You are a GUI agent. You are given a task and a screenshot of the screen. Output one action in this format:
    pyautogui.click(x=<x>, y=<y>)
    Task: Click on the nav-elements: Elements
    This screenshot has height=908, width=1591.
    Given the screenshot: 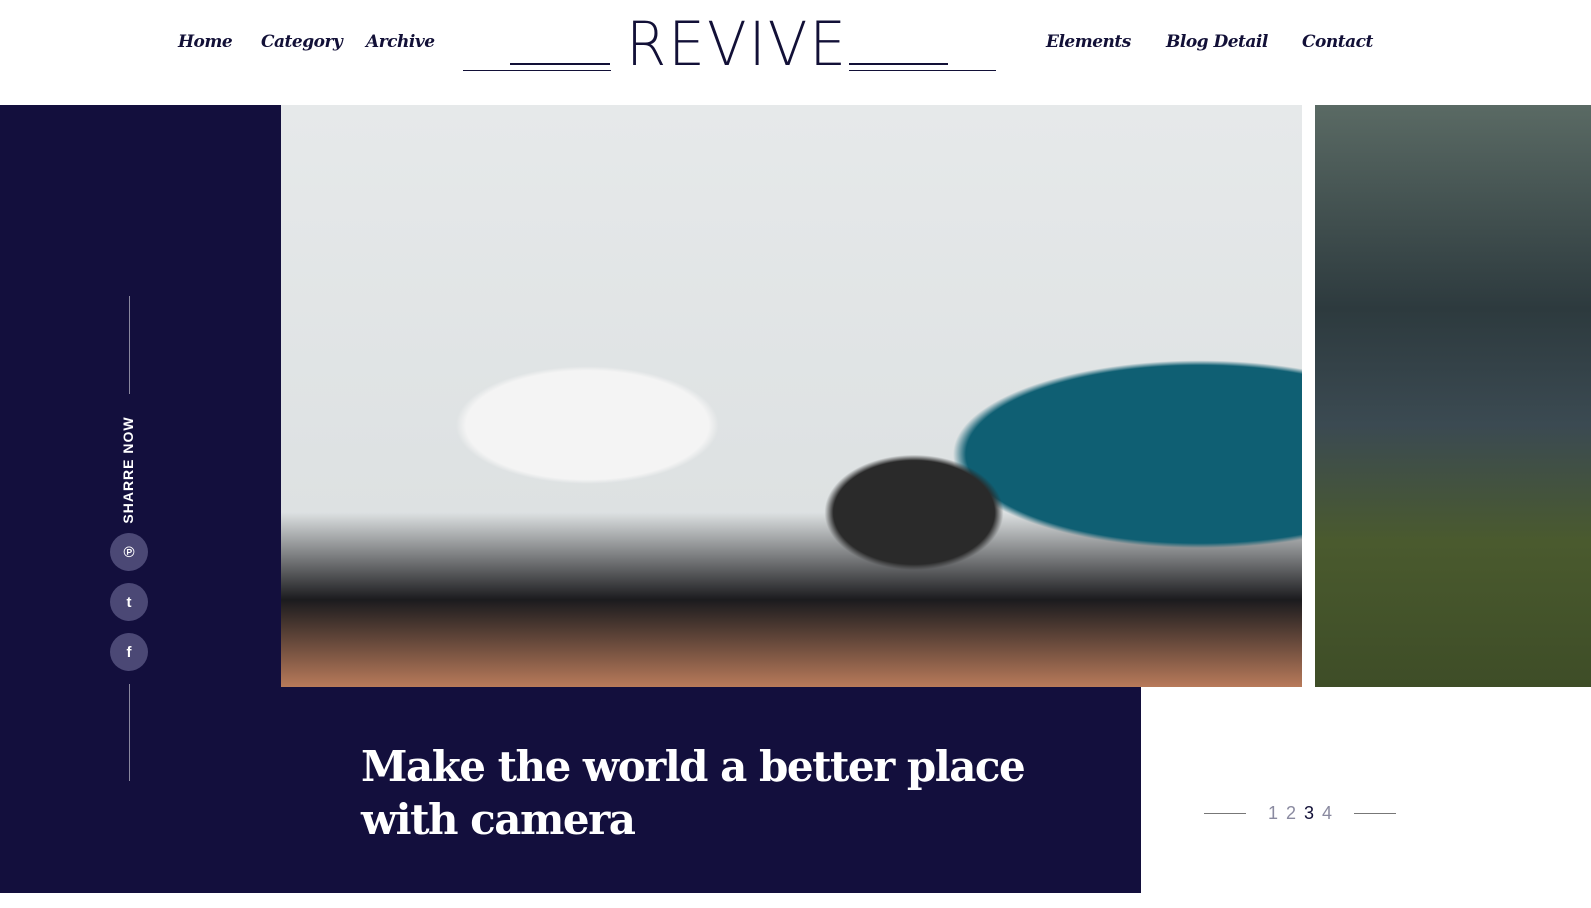 What is the action you would take?
    pyautogui.click(x=1088, y=42)
    